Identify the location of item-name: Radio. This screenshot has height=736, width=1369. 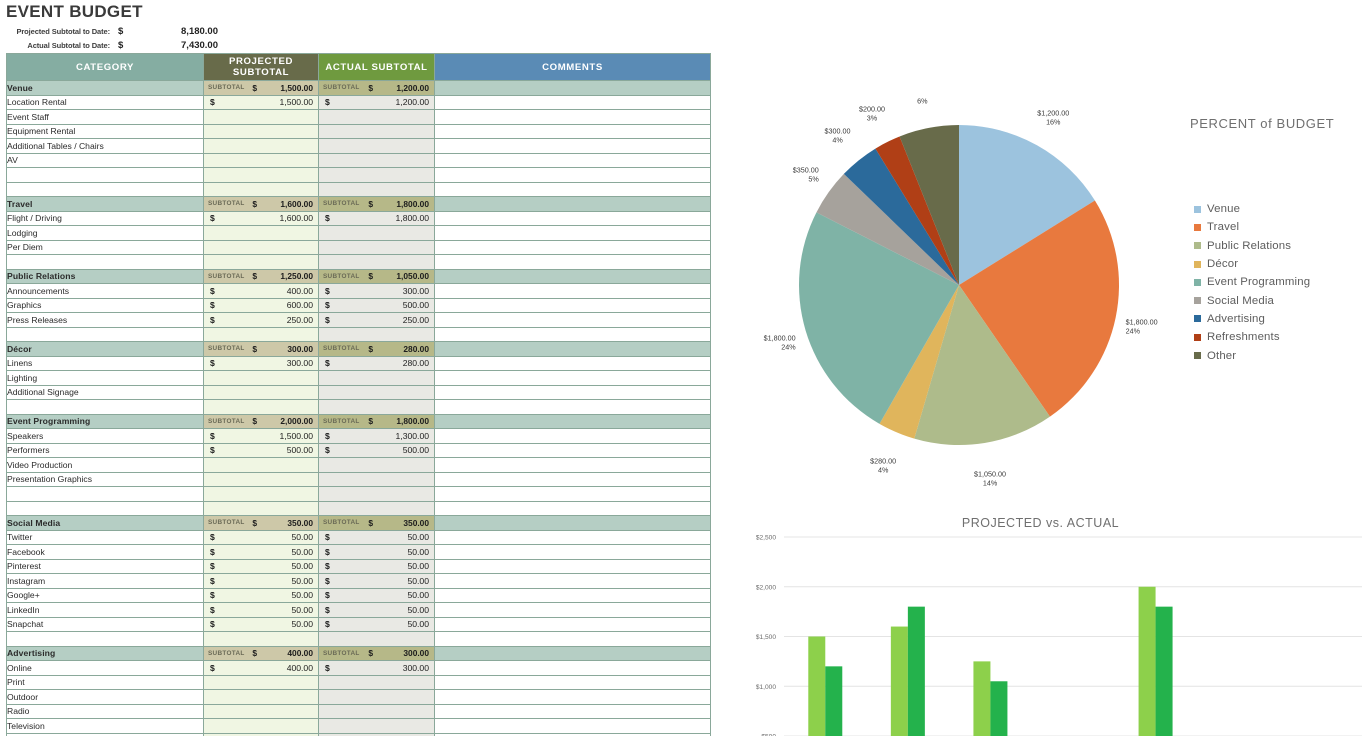
(105, 711).